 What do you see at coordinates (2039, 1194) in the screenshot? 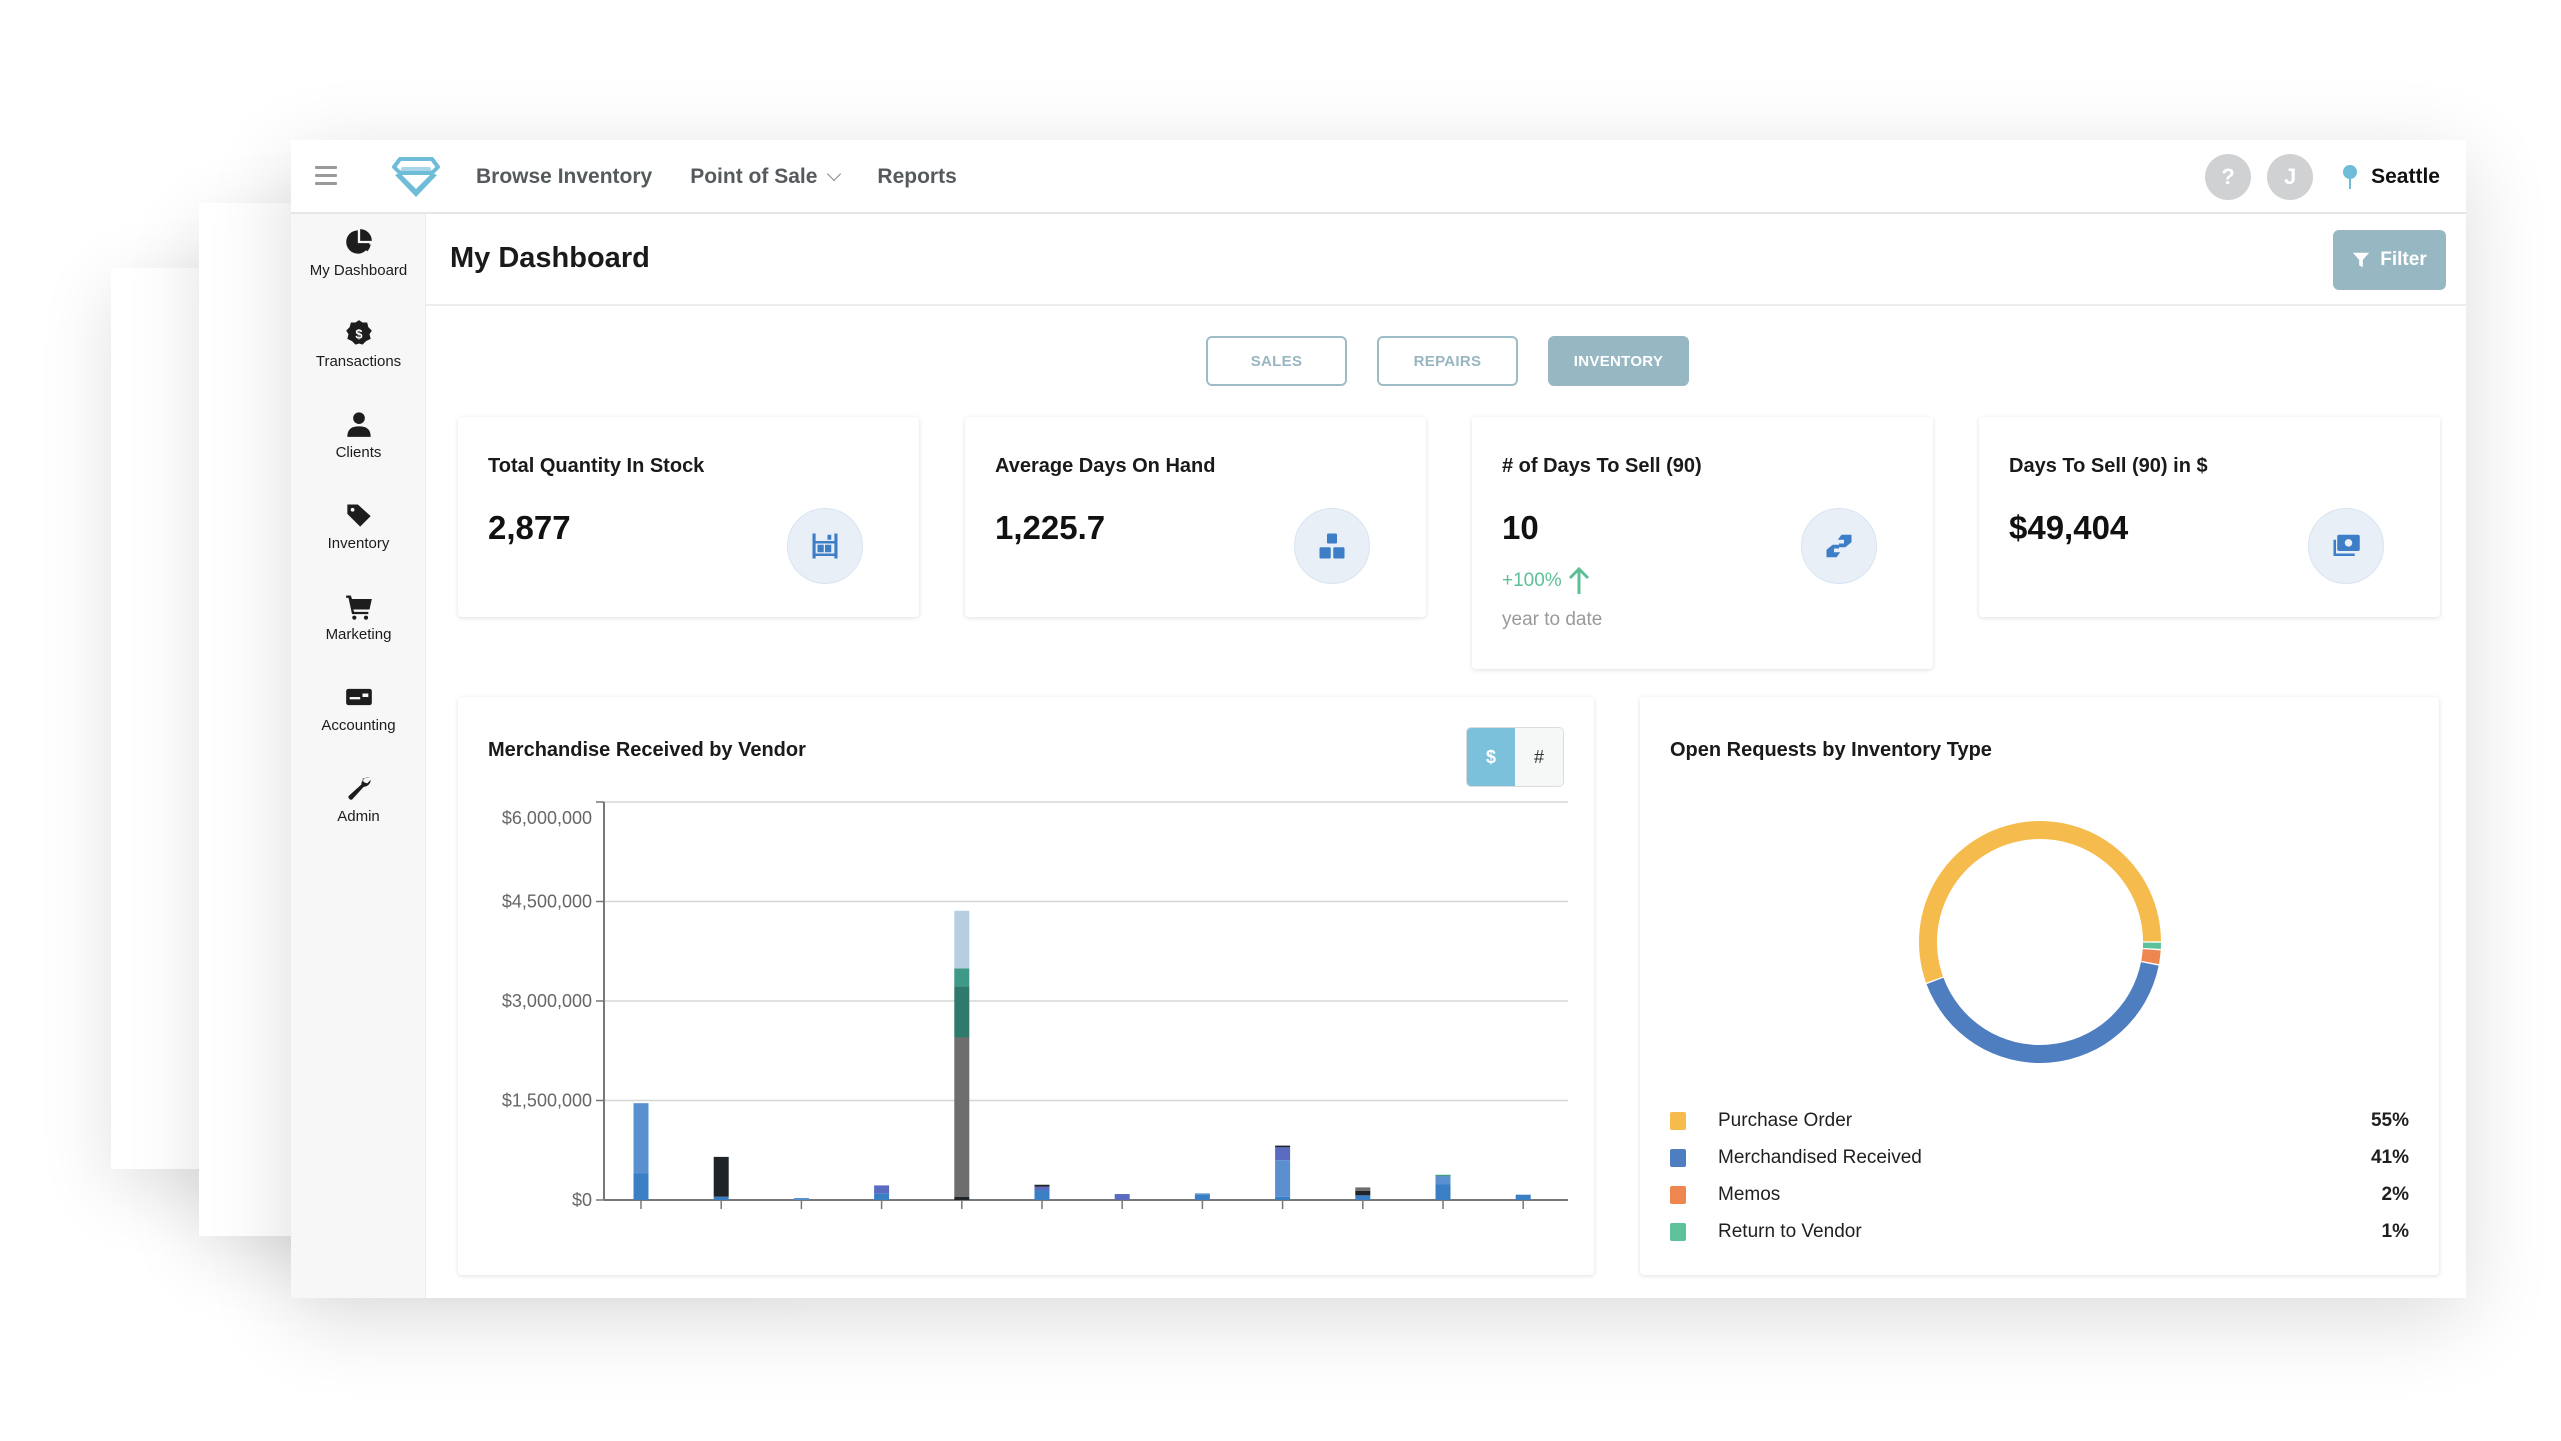
I see `legend-item: Memos 2%` at bounding box center [2039, 1194].